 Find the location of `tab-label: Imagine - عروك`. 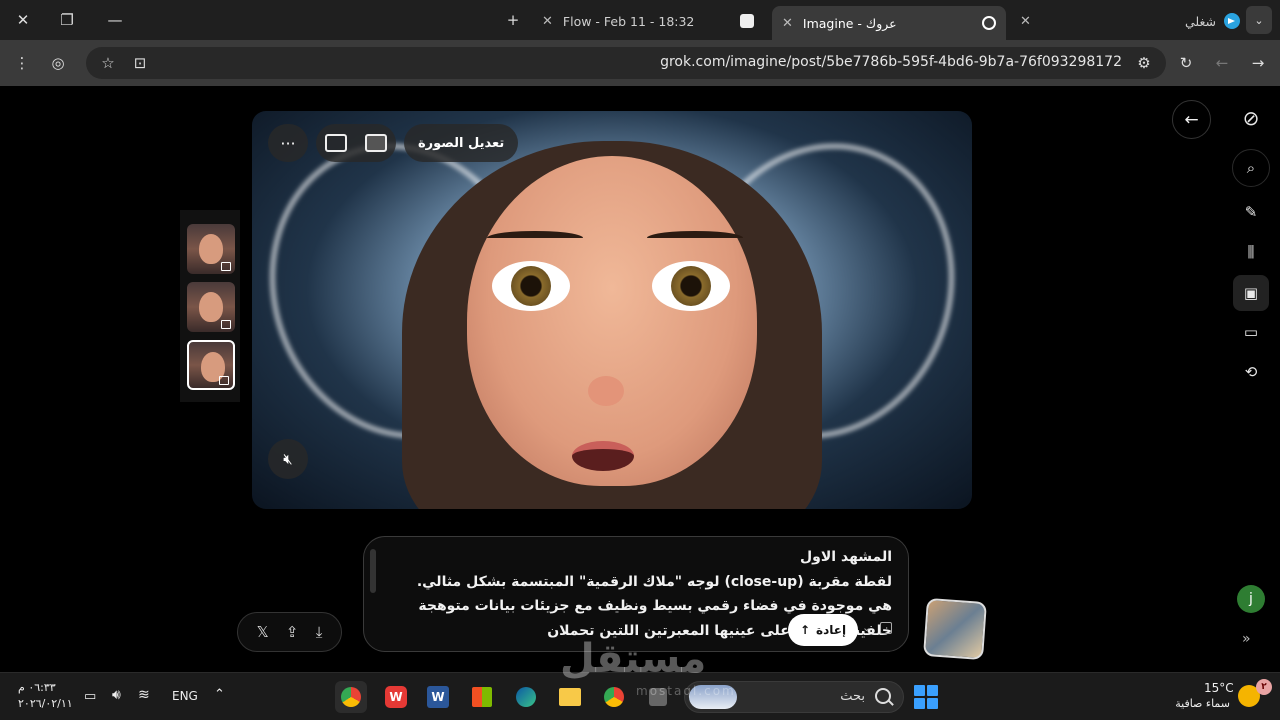

tab-label: Imagine - عروك is located at coordinates (849, 23).